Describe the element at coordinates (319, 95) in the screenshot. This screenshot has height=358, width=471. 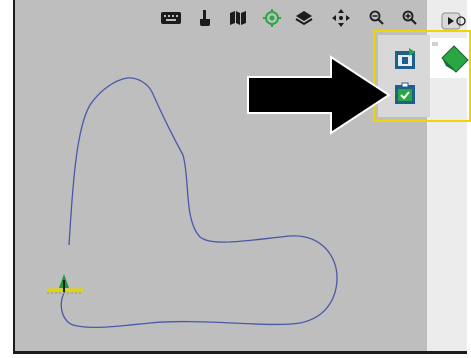
I see `pointer-arrow` at that location.